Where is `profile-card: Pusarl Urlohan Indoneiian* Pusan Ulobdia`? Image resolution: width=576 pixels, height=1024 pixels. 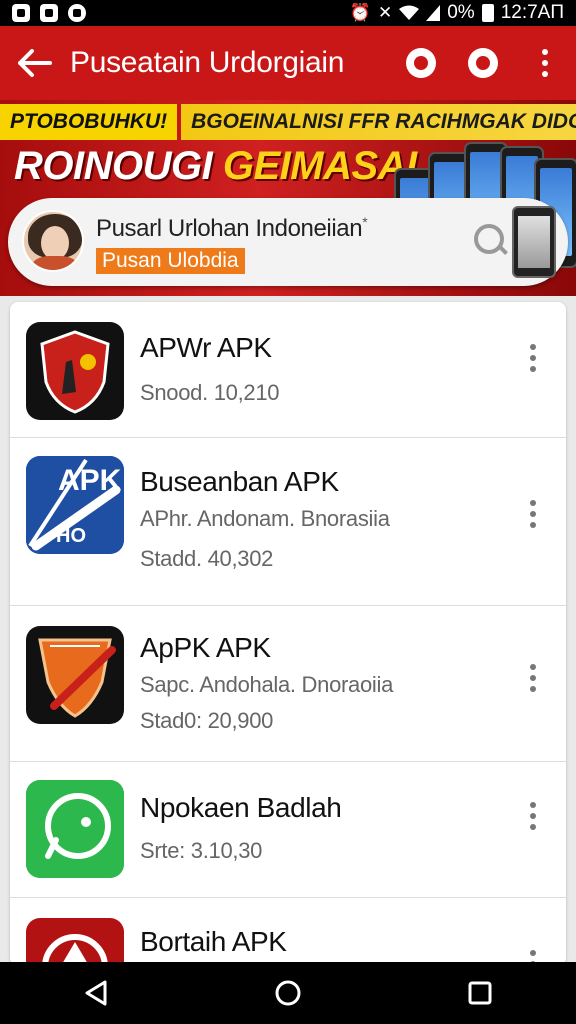 profile-card: Pusarl Urlohan Indoneiian* Pusan Ulobdia is located at coordinates (288, 242).